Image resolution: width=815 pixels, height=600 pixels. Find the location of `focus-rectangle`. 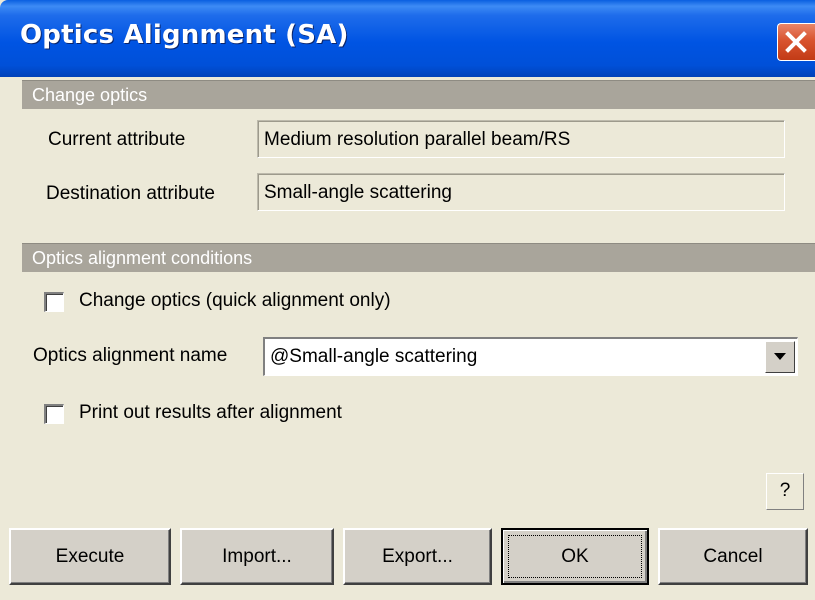

focus-rectangle is located at coordinates (575, 556).